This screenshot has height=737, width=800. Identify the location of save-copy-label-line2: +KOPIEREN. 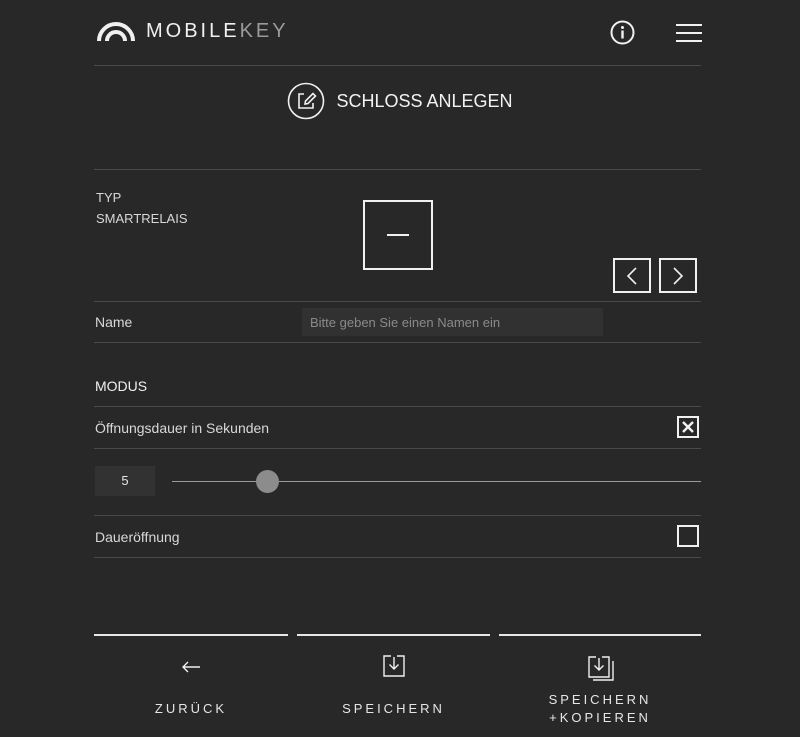
(600, 717).